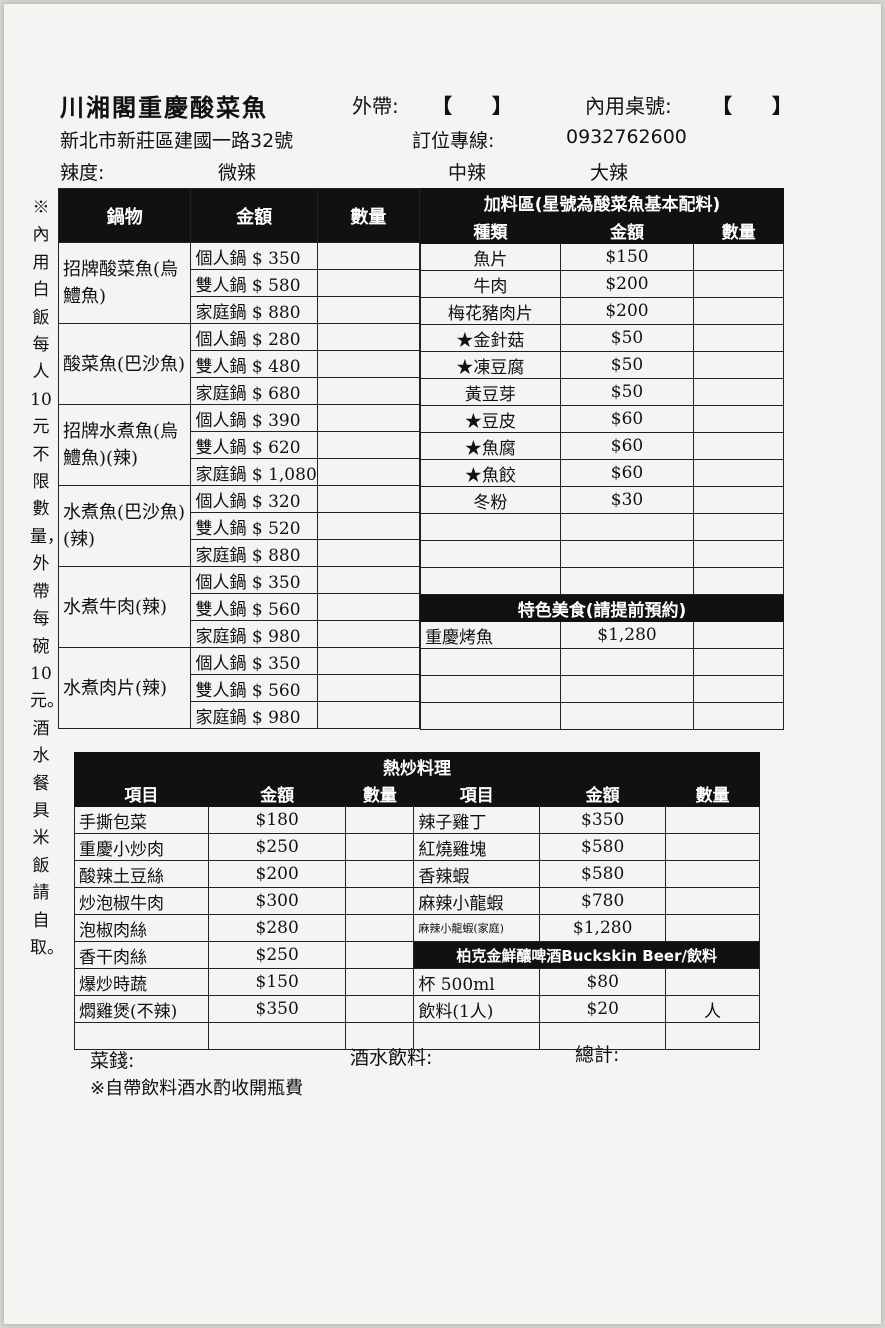 Image resolution: width=885 pixels, height=1328 pixels. I want to click on spice-mild: 微辣, so click(237, 171).